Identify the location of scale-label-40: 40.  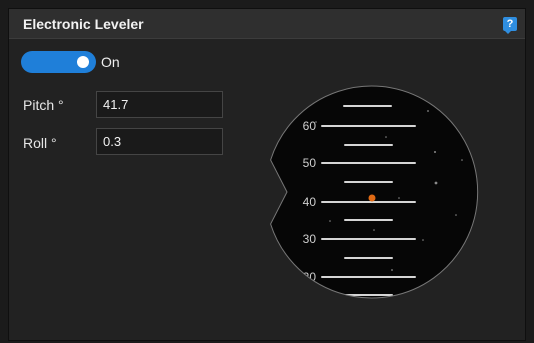
(310, 202).